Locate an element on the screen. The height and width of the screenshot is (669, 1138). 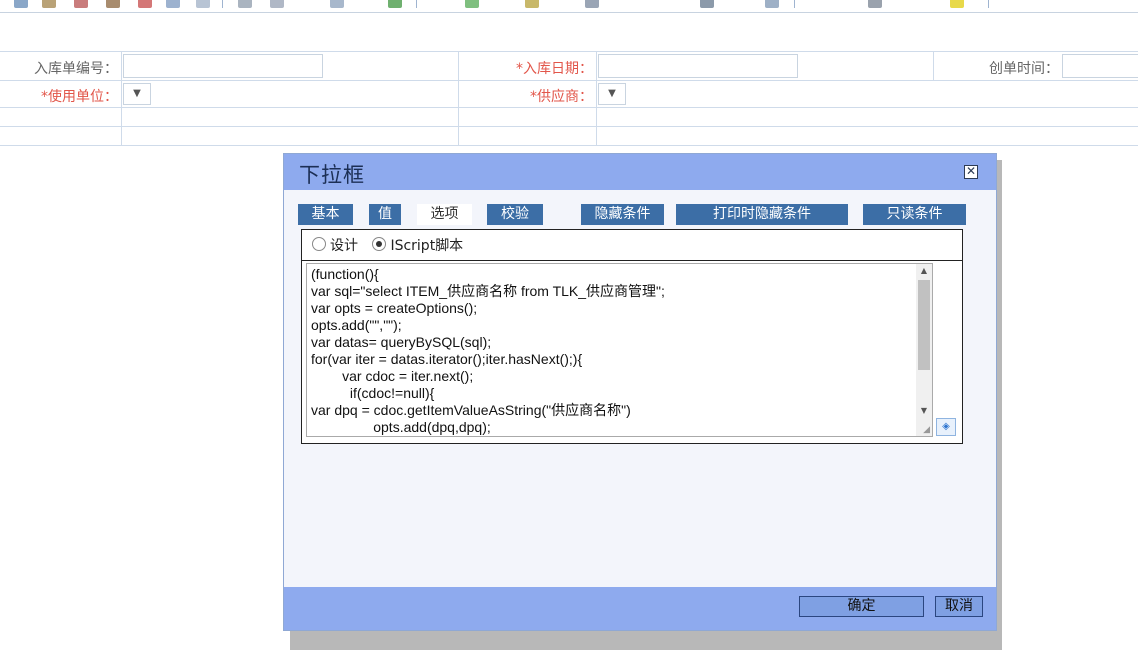
radio-iscript: IScript脚本 is located at coordinates (418, 245).